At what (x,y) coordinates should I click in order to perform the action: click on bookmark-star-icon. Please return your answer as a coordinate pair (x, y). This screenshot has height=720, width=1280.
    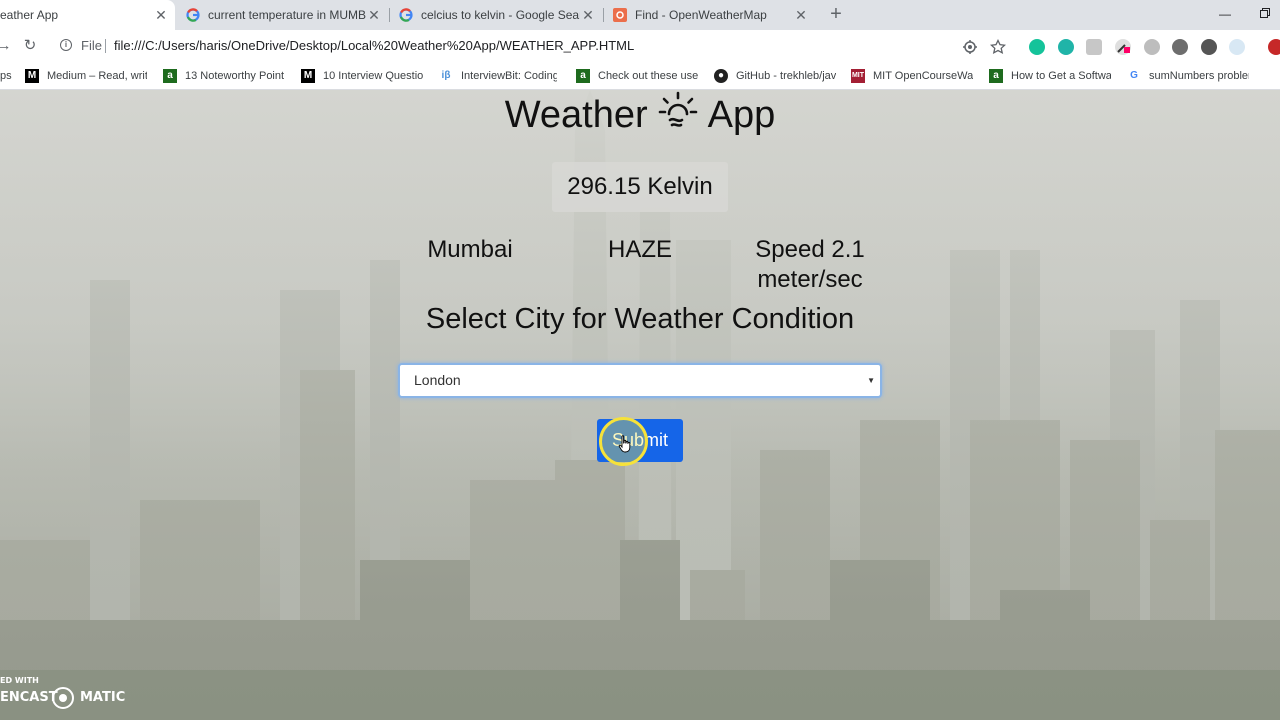
    Looking at the image, I should click on (998, 46).